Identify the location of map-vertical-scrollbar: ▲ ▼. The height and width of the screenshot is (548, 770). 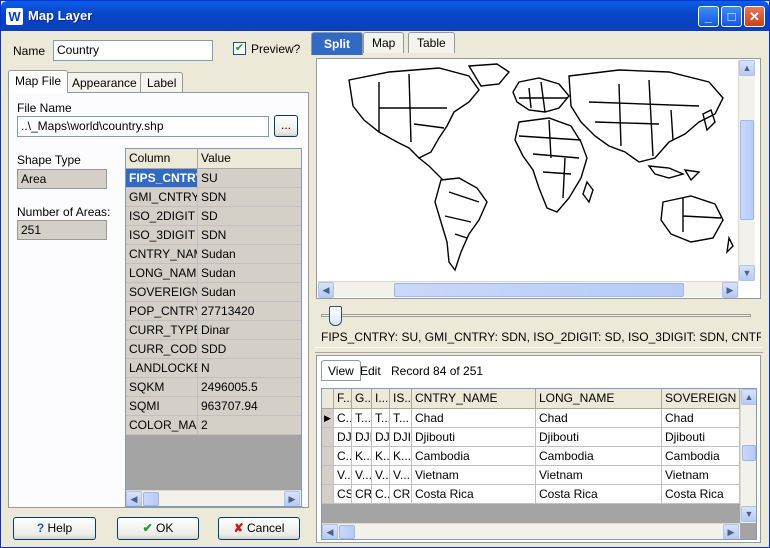
(746, 170).